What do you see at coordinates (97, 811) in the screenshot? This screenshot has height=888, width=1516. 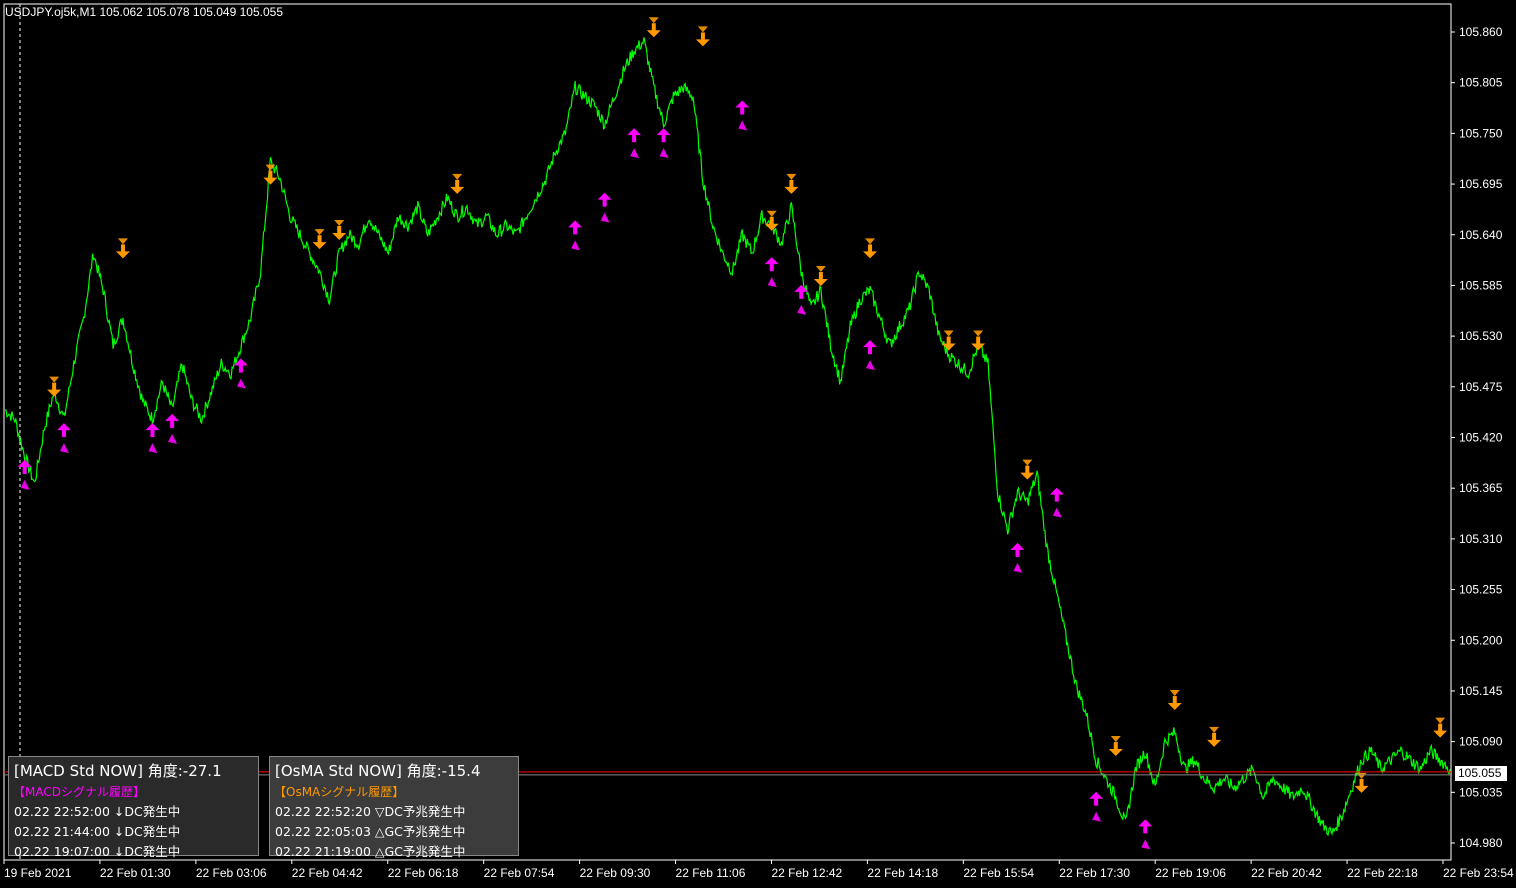 I see `macd-history-row: 02.22 22:52:00 ↓DC発生中` at bounding box center [97, 811].